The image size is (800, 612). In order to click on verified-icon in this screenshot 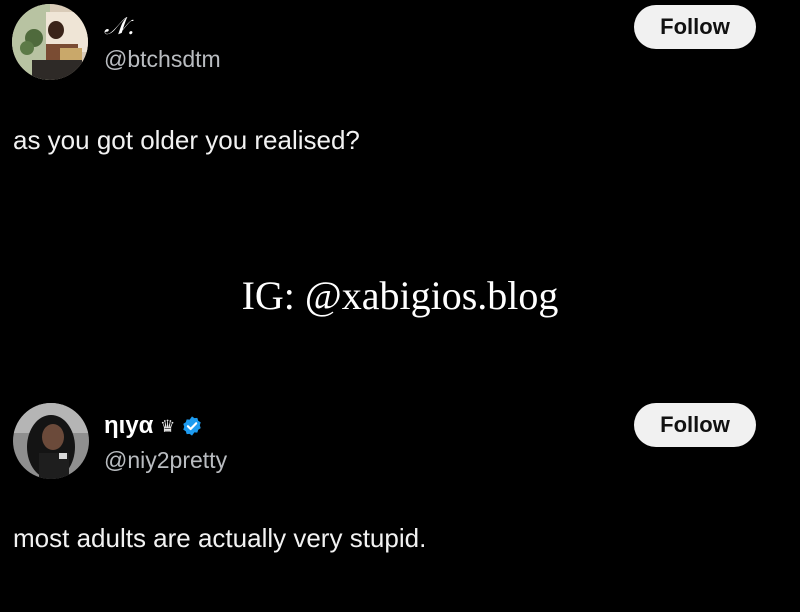, I will do `click(192, 426)`.